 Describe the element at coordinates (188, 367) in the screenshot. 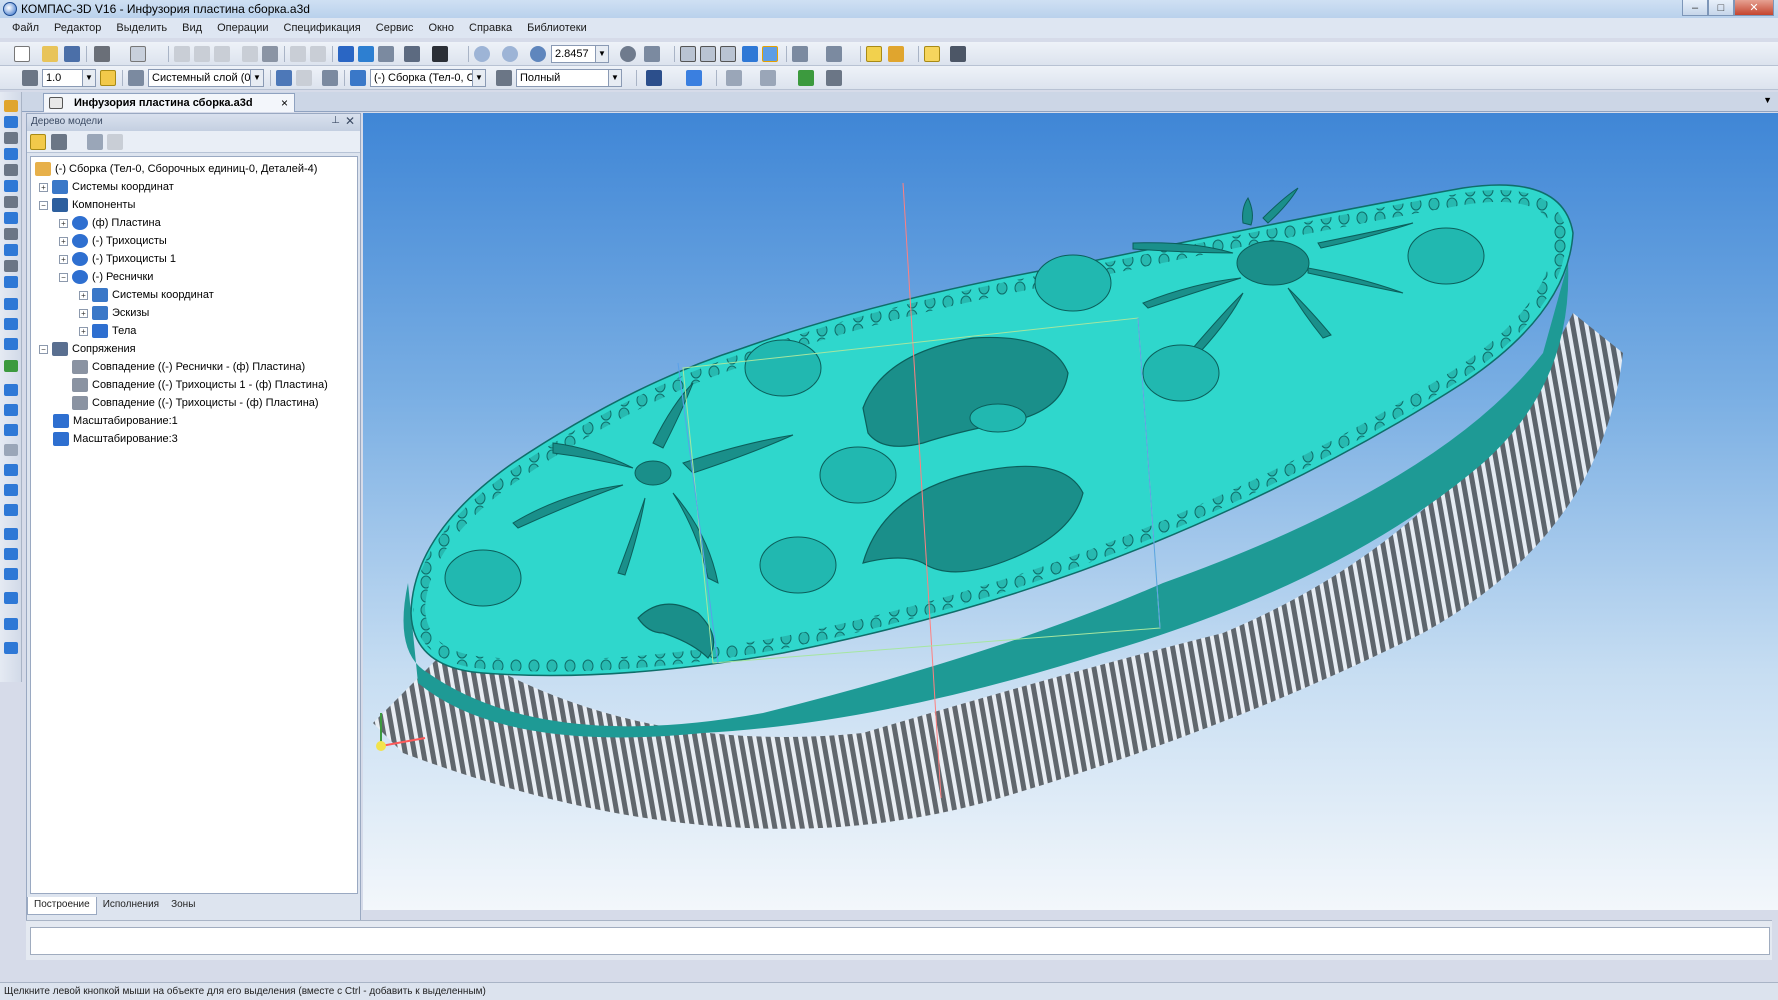

I see `tree-node-mate-cilia: Совпадение ((-) Реснички - (ф) Пластина)` at that location.